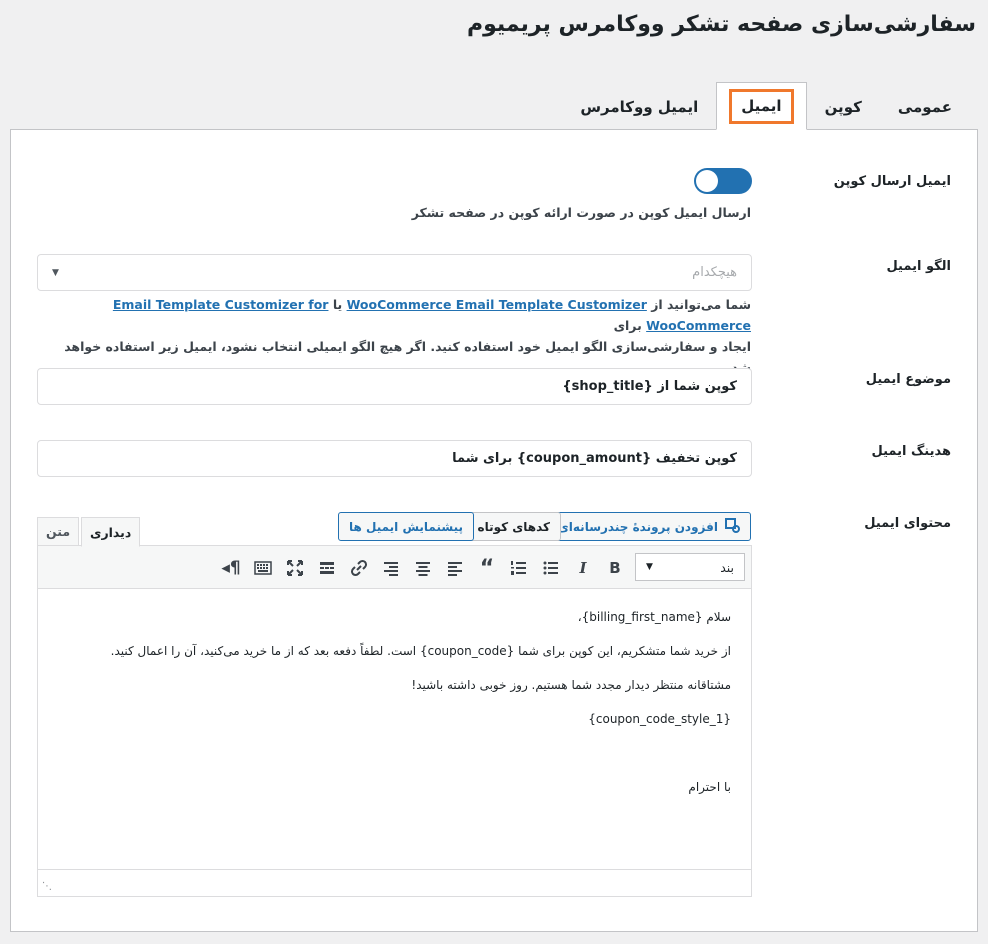 The height and width of the screenshot is (944, 988). I want to click on desc-or: یا, so click(337, 304).